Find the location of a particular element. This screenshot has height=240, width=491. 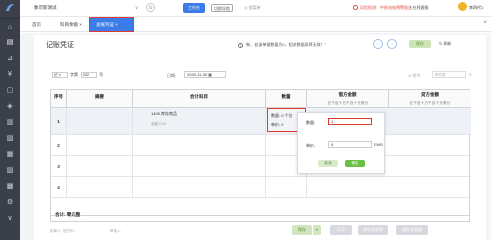

box-icon: ▢ is located at coordinates (10, 91).